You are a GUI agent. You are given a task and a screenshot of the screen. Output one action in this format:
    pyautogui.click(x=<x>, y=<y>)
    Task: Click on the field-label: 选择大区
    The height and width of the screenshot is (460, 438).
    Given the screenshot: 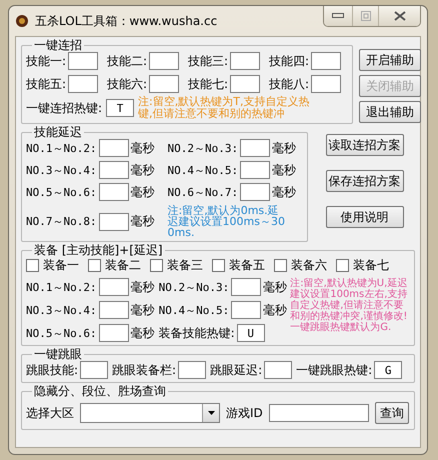 What is the action you would take?
    pyautogui.click(x=50, y=413)
    